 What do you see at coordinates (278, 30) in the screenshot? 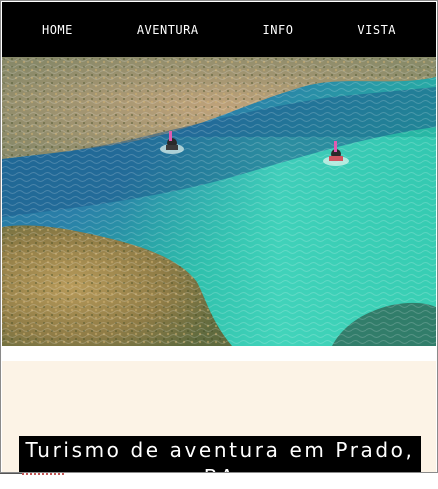
I see `nav-item-info: INFO` at bounding box center [278, 30].